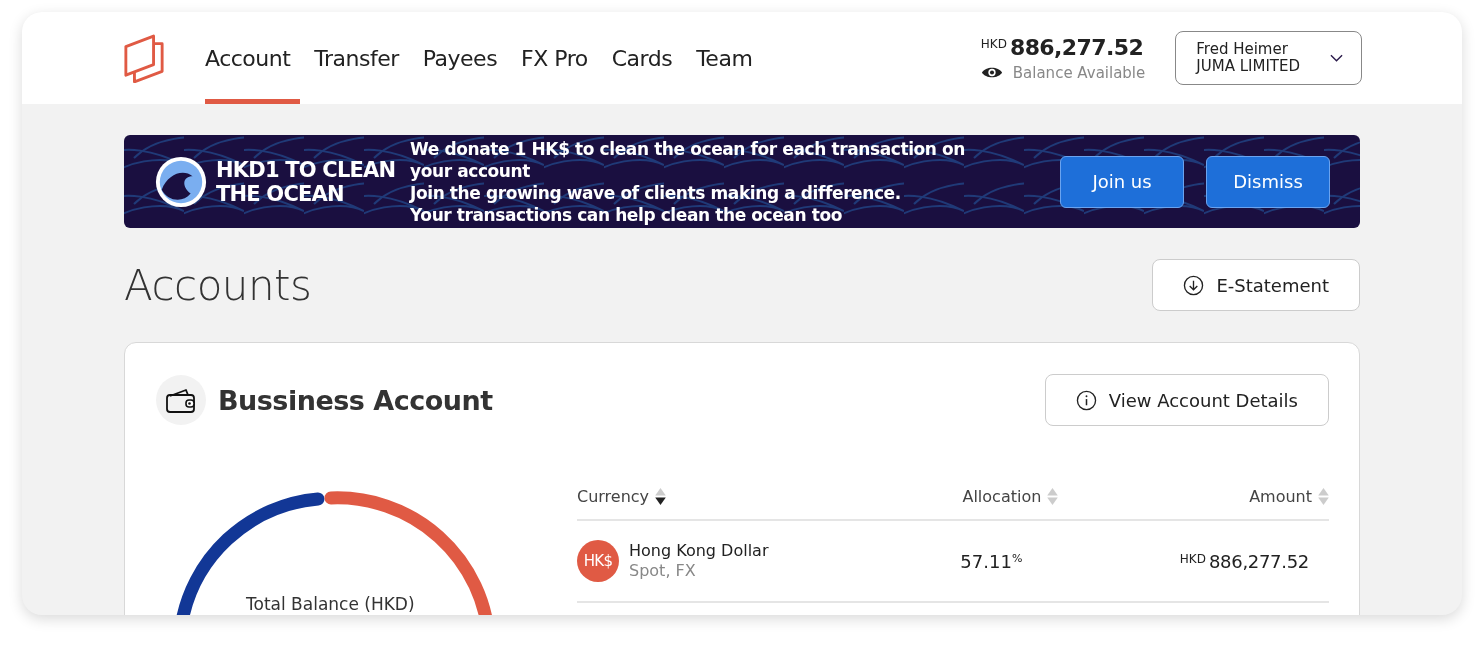 This screenshot has height=647, width=1482. I want to click on wallet-icon, so click(181, 400).